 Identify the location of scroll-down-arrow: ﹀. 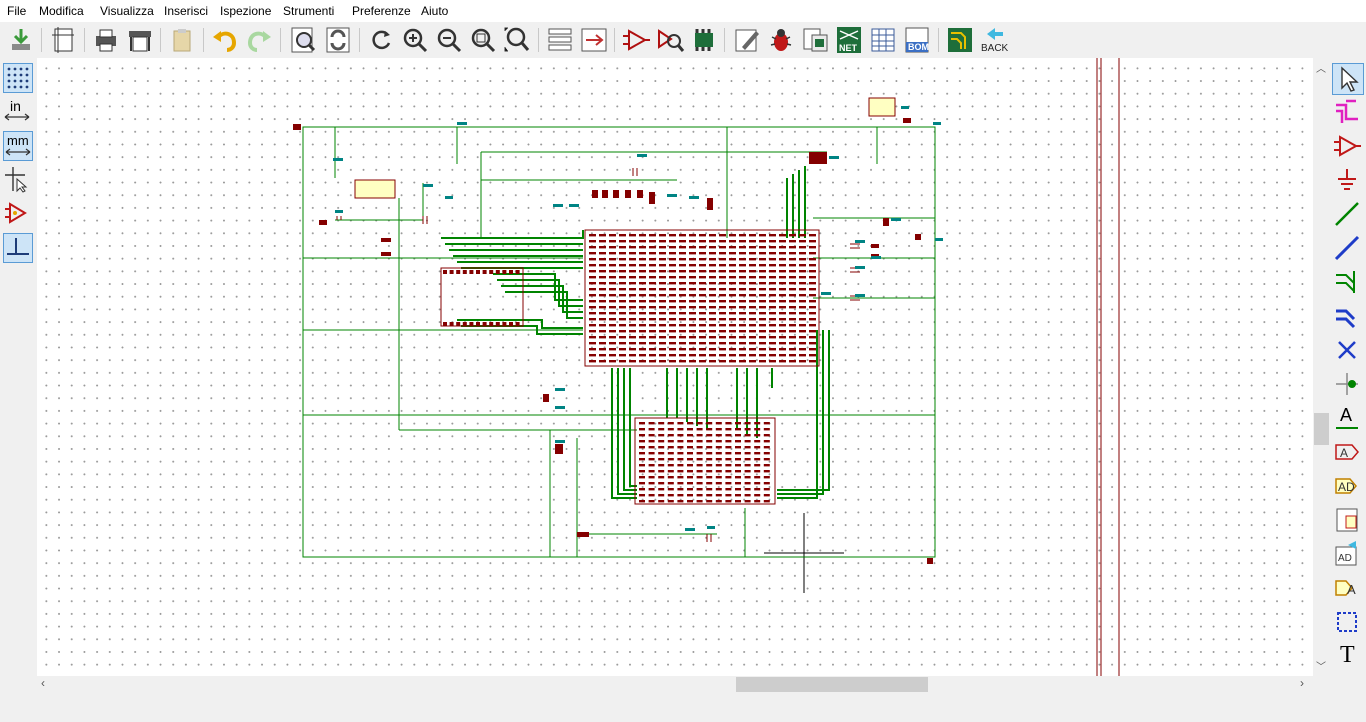
(1321, 665).